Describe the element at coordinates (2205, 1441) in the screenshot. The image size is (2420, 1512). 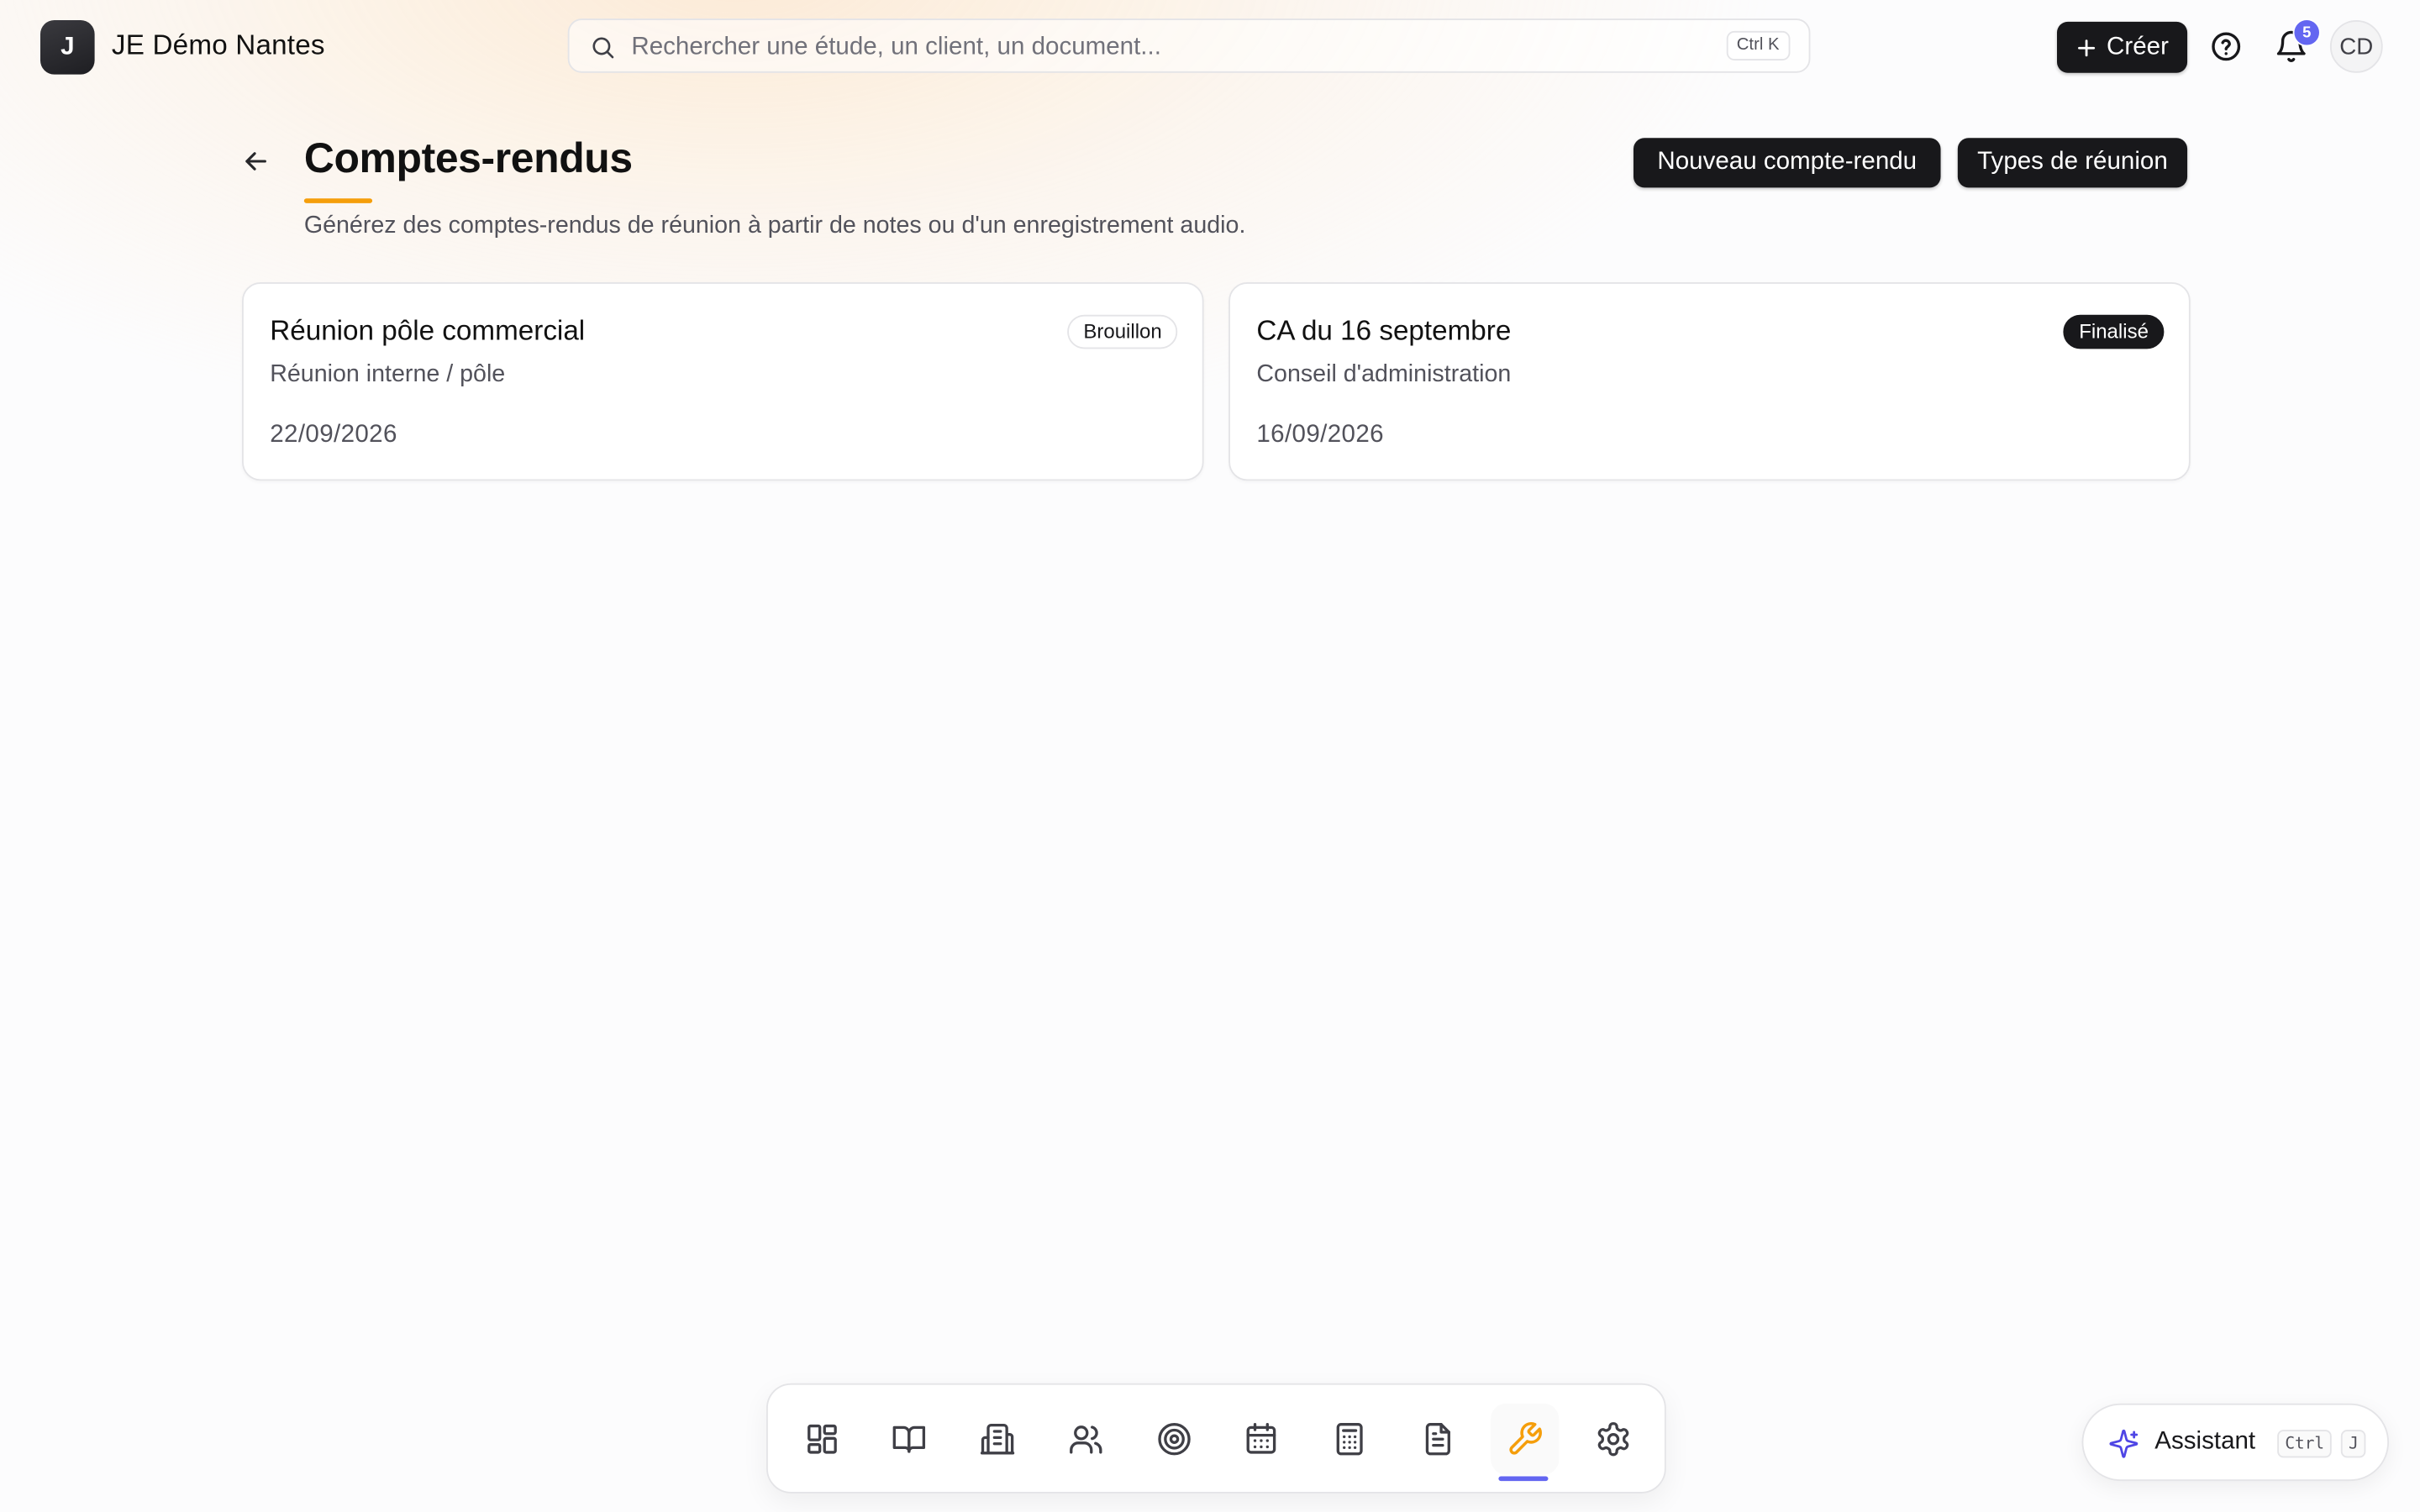
I see `assistant-label: Assistant` at that location.